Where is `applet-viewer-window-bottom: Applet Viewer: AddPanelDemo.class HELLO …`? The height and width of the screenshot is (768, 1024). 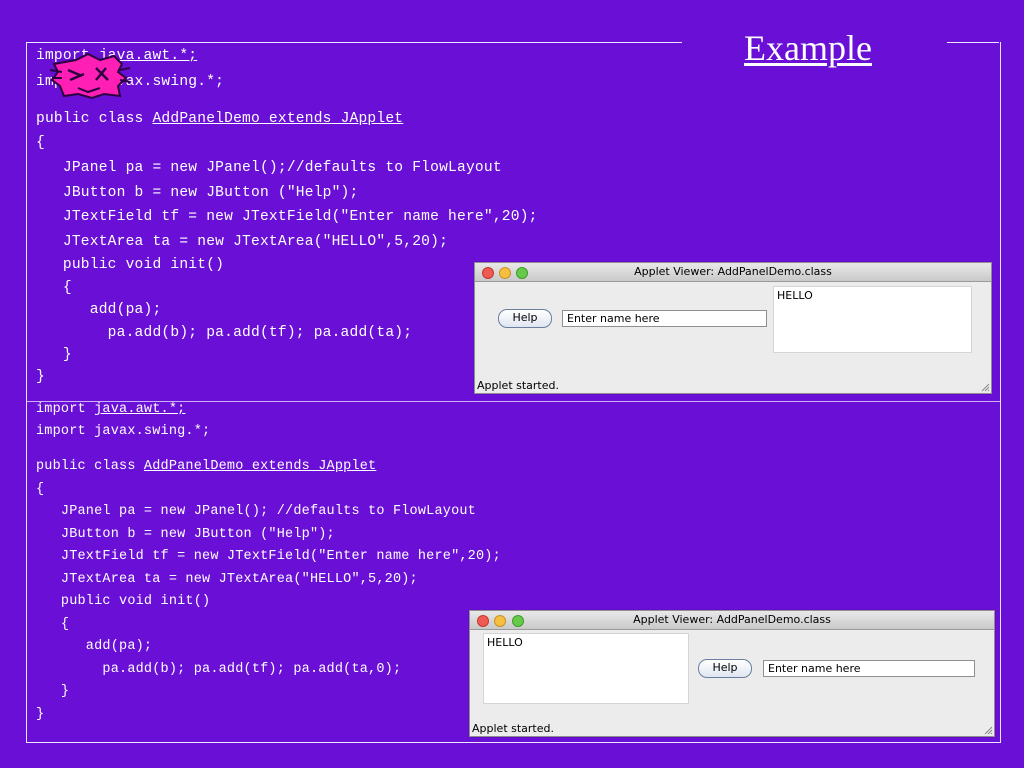 applet-viewer-window-bottom: Applet Viewer: AddPanelDemo.class HELLO … is located at coordinates (732, 673).